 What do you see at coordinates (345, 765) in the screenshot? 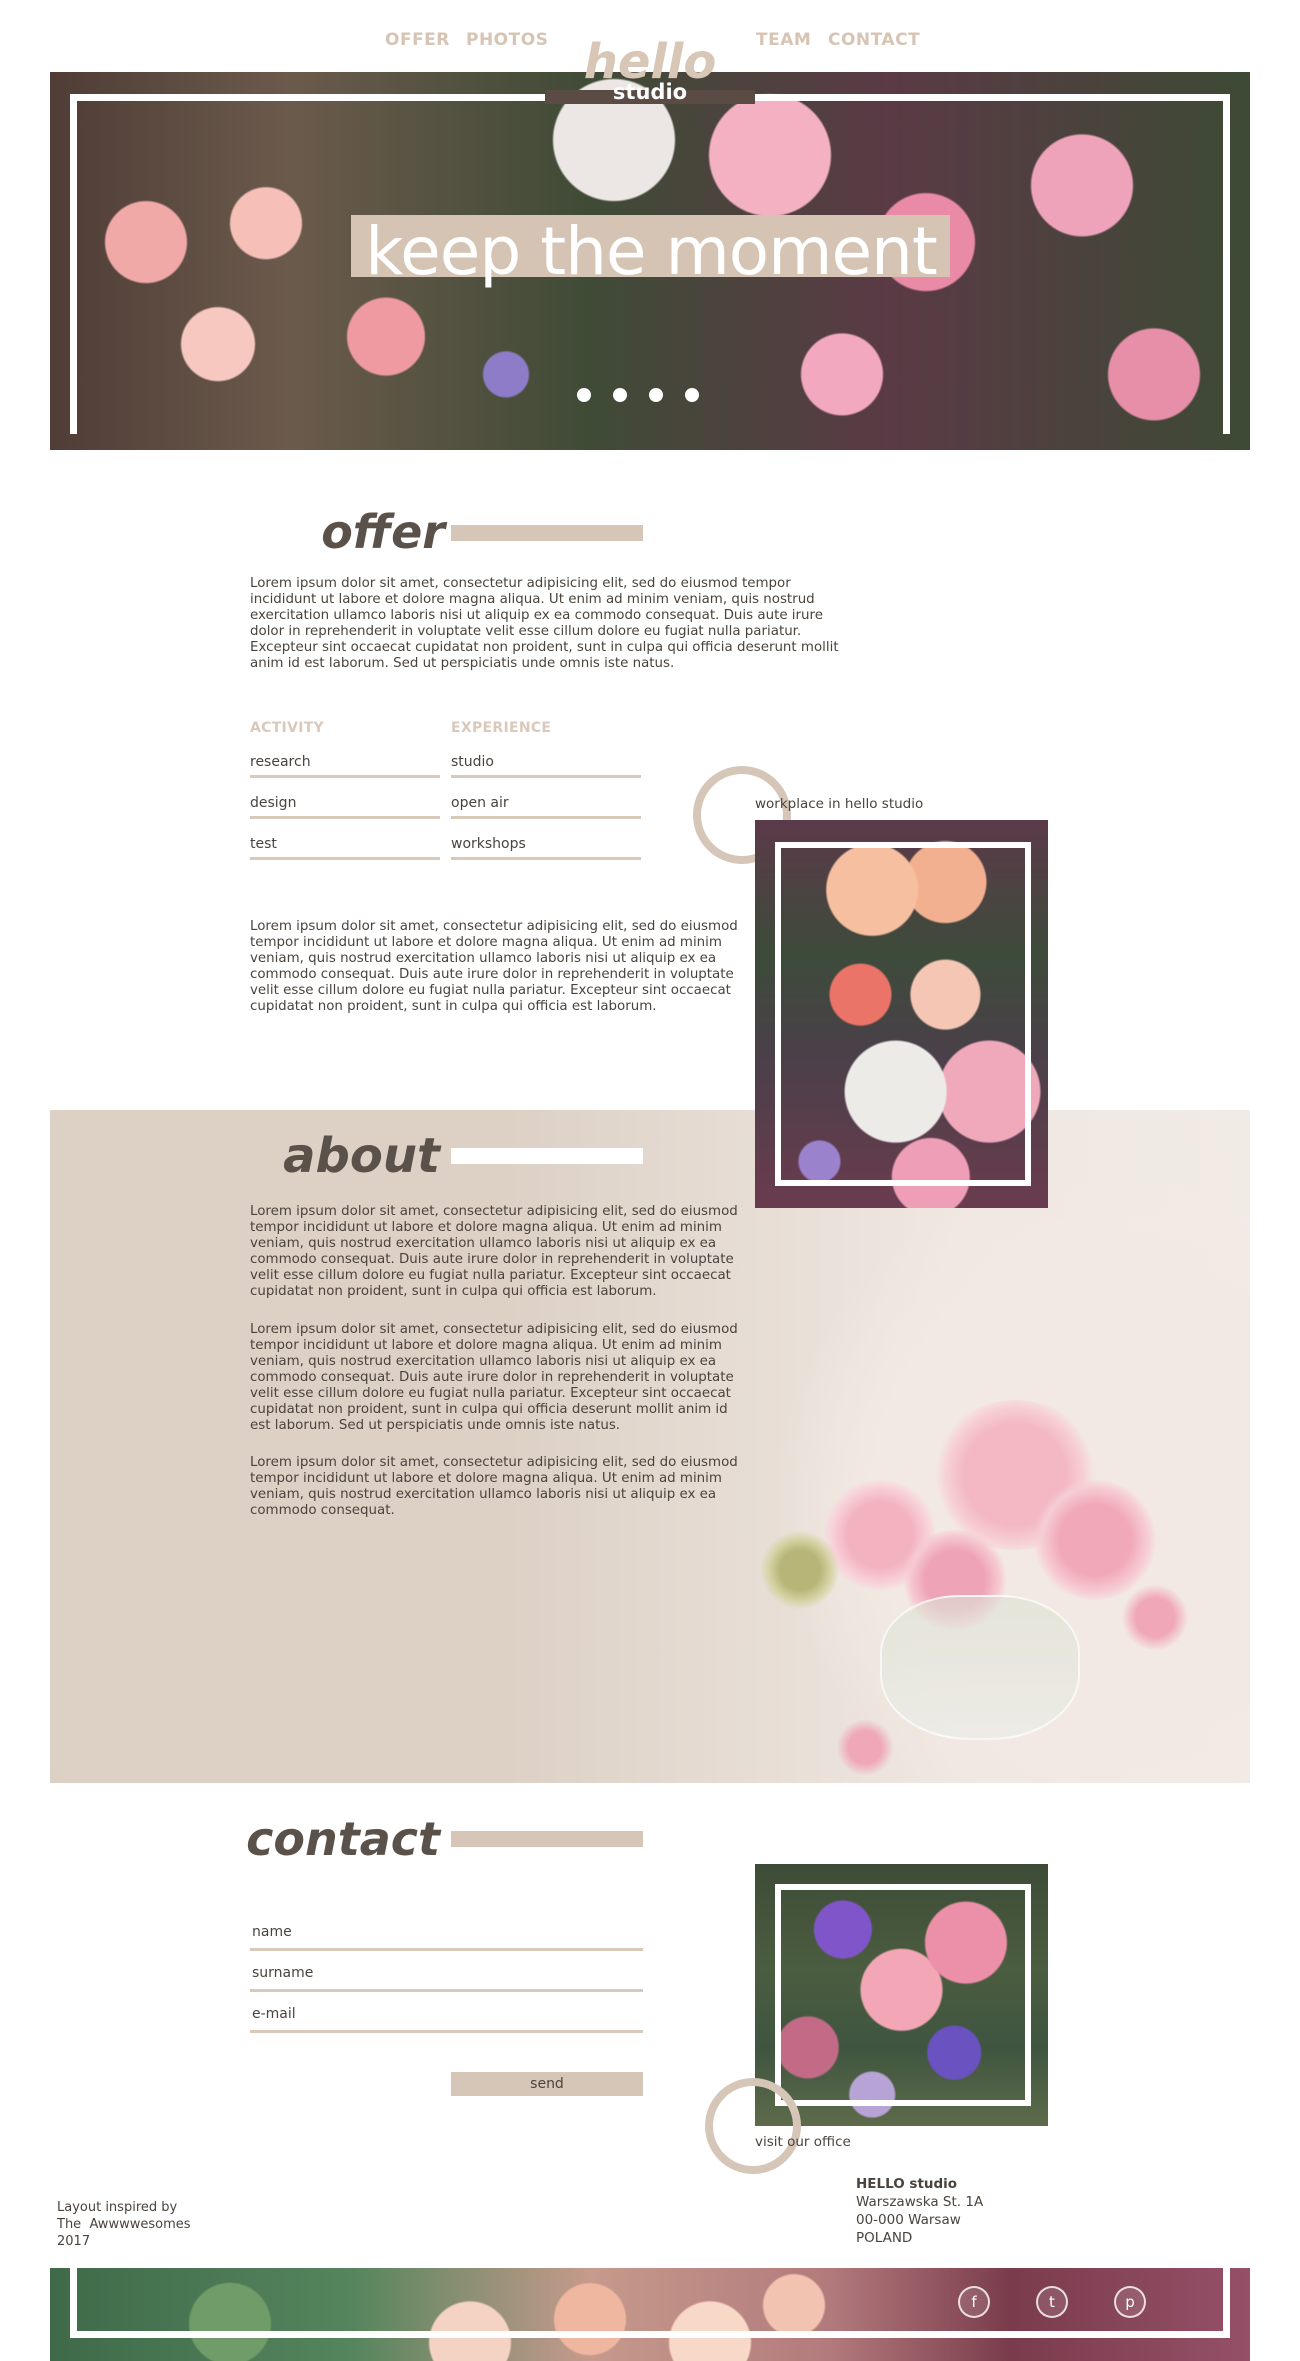
I see `activity-item-research: research` at bounding box center [345, 765].